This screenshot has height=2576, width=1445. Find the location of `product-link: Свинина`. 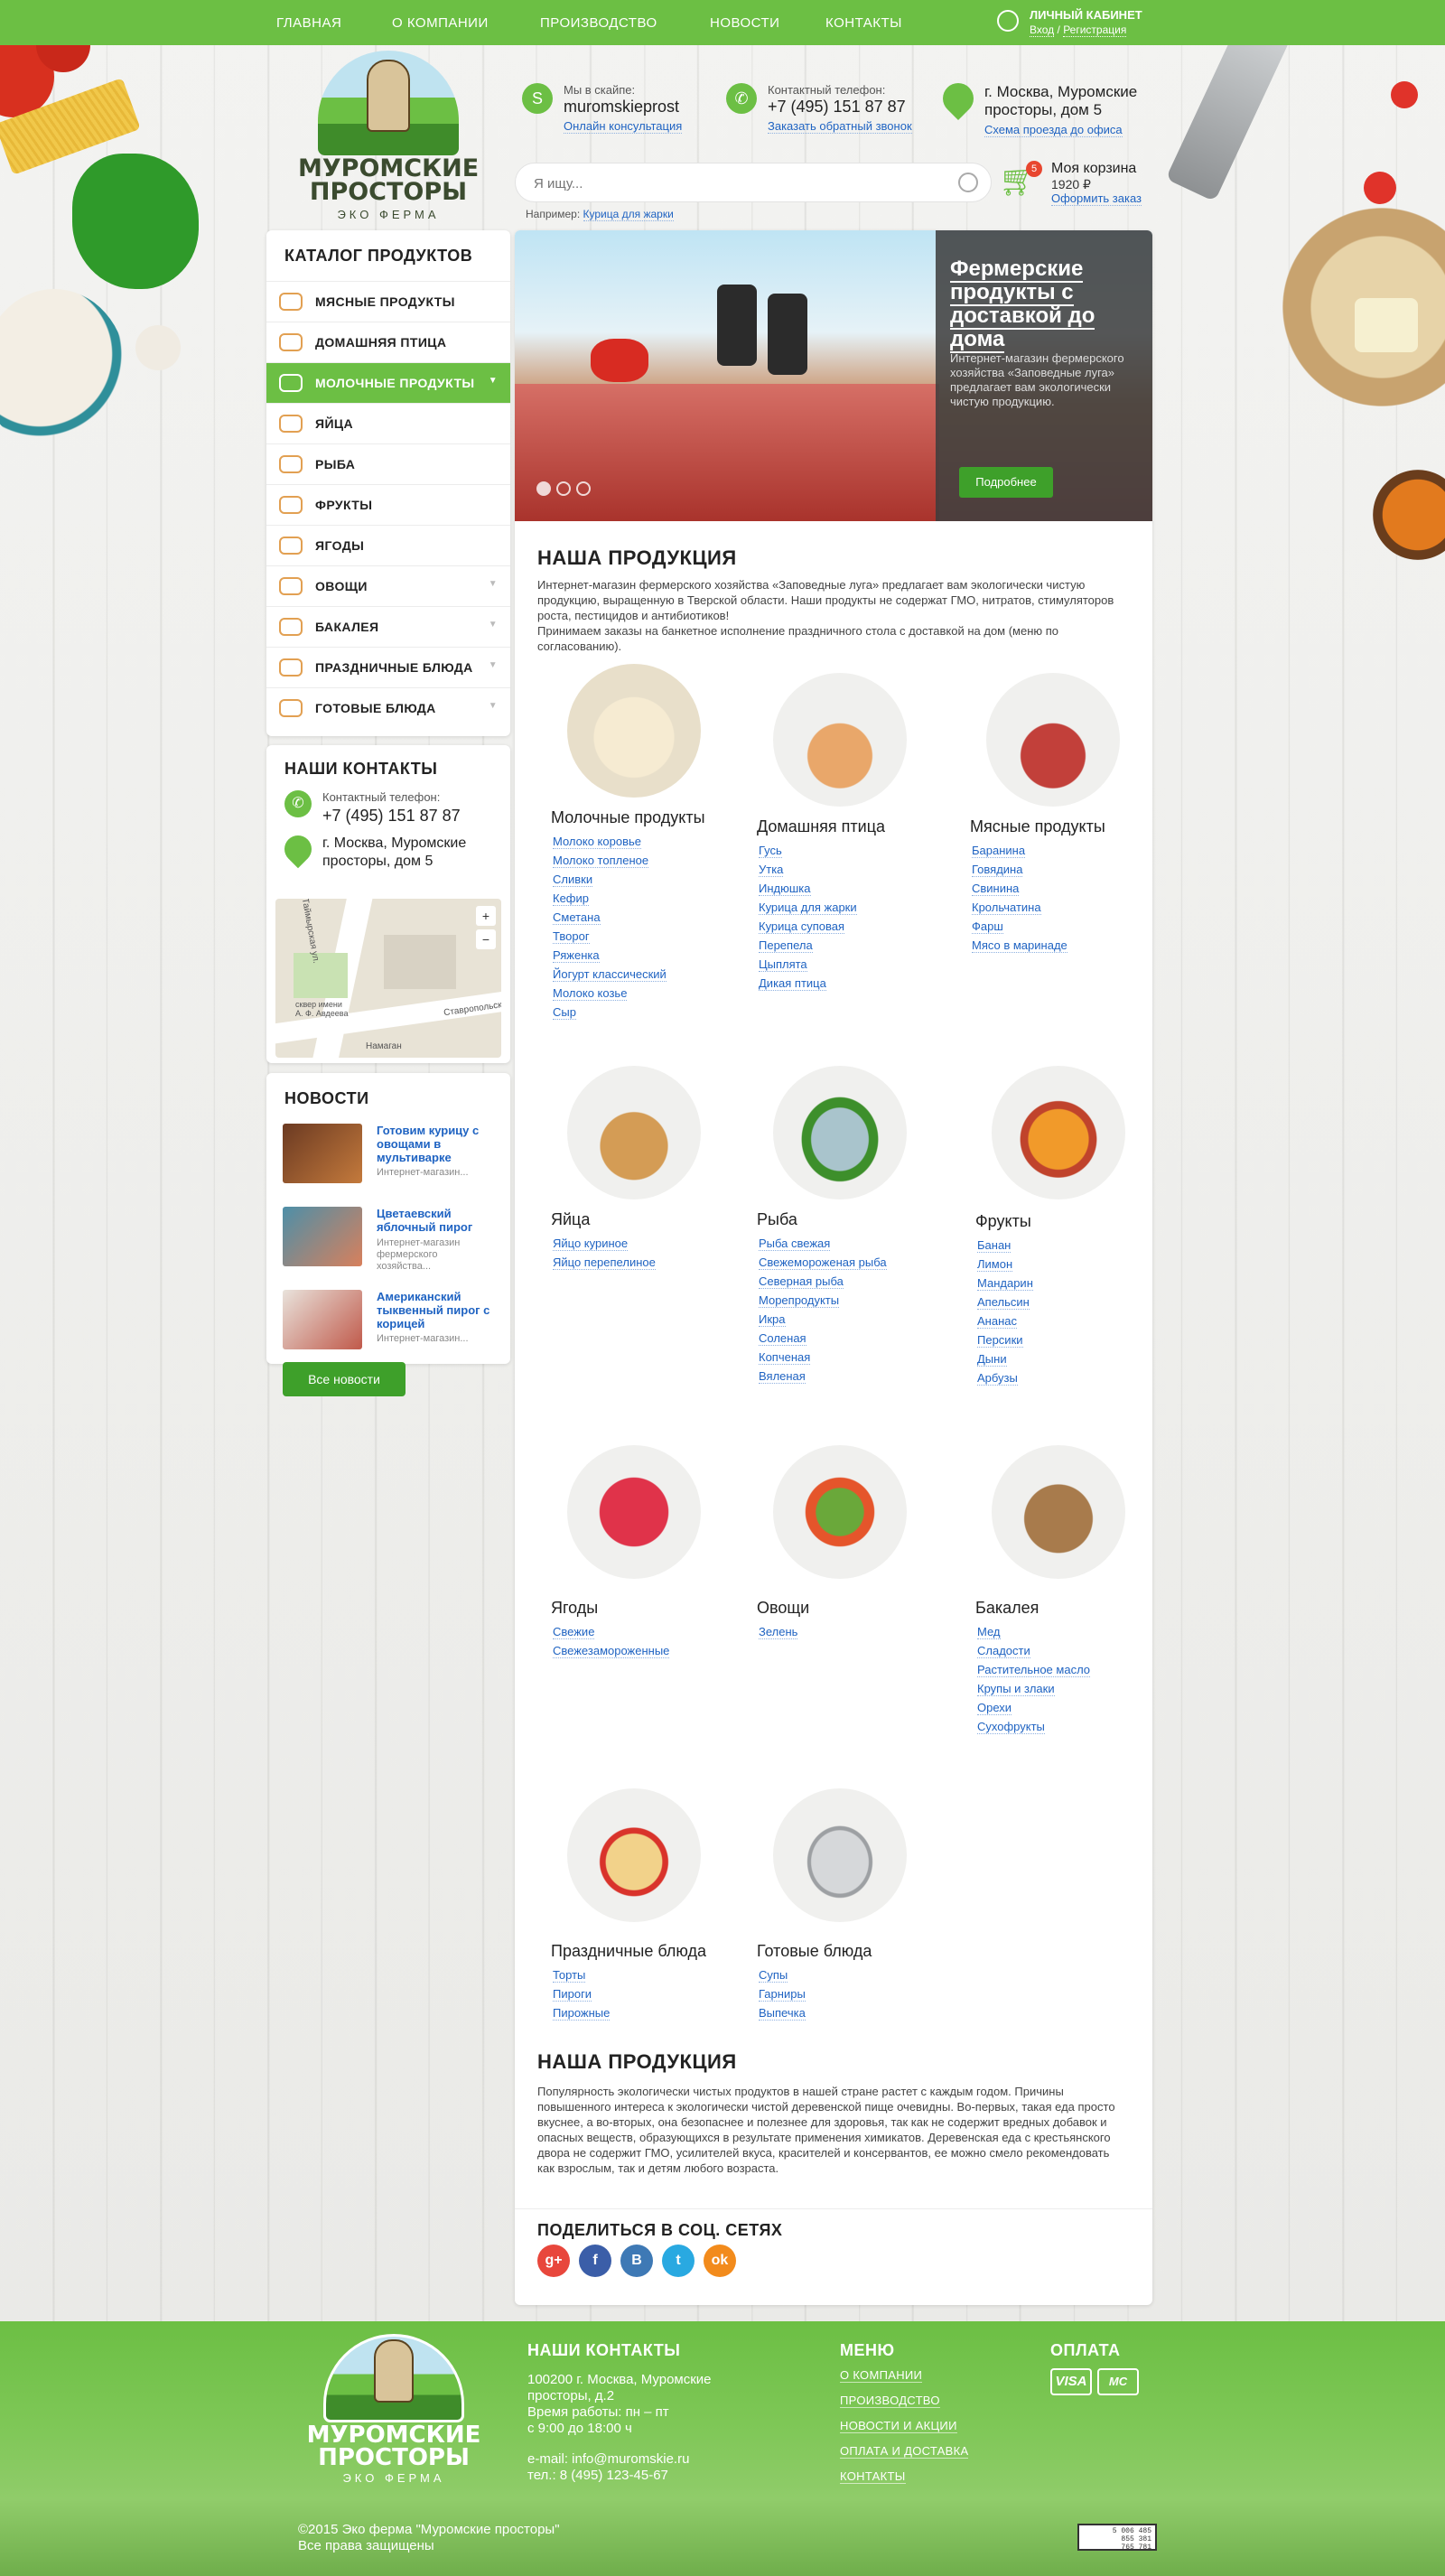

product-link: Свинина is located at coordinates (996, 889).